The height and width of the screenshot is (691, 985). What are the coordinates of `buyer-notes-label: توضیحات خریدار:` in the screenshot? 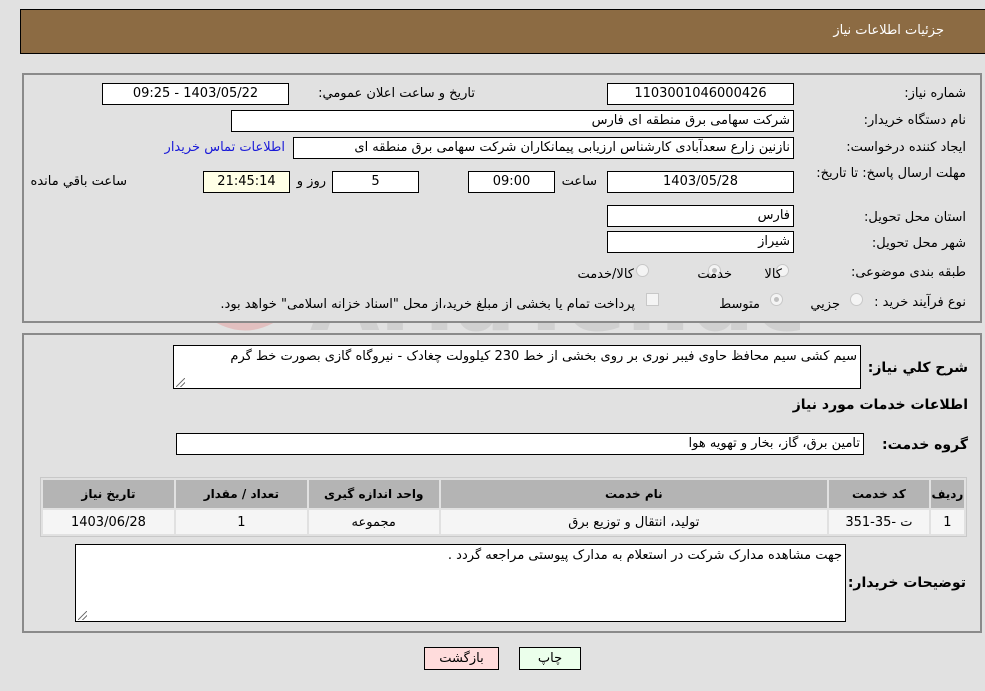 It's located at (906, 583).